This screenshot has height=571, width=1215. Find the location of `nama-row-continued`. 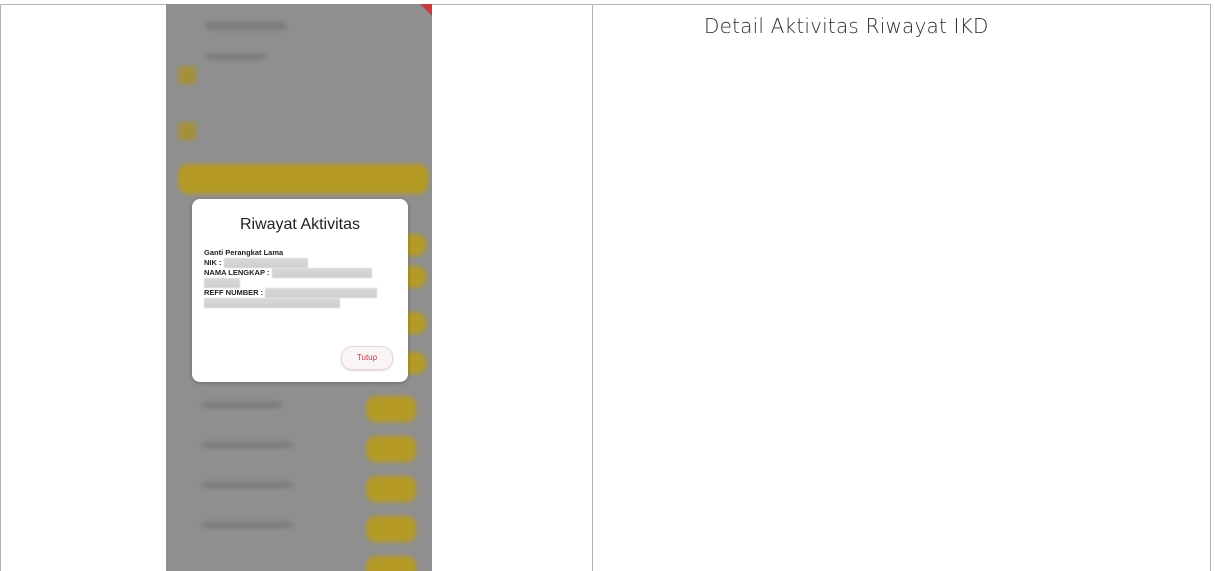

nama-row-continued is located at coordinates (299, 283).